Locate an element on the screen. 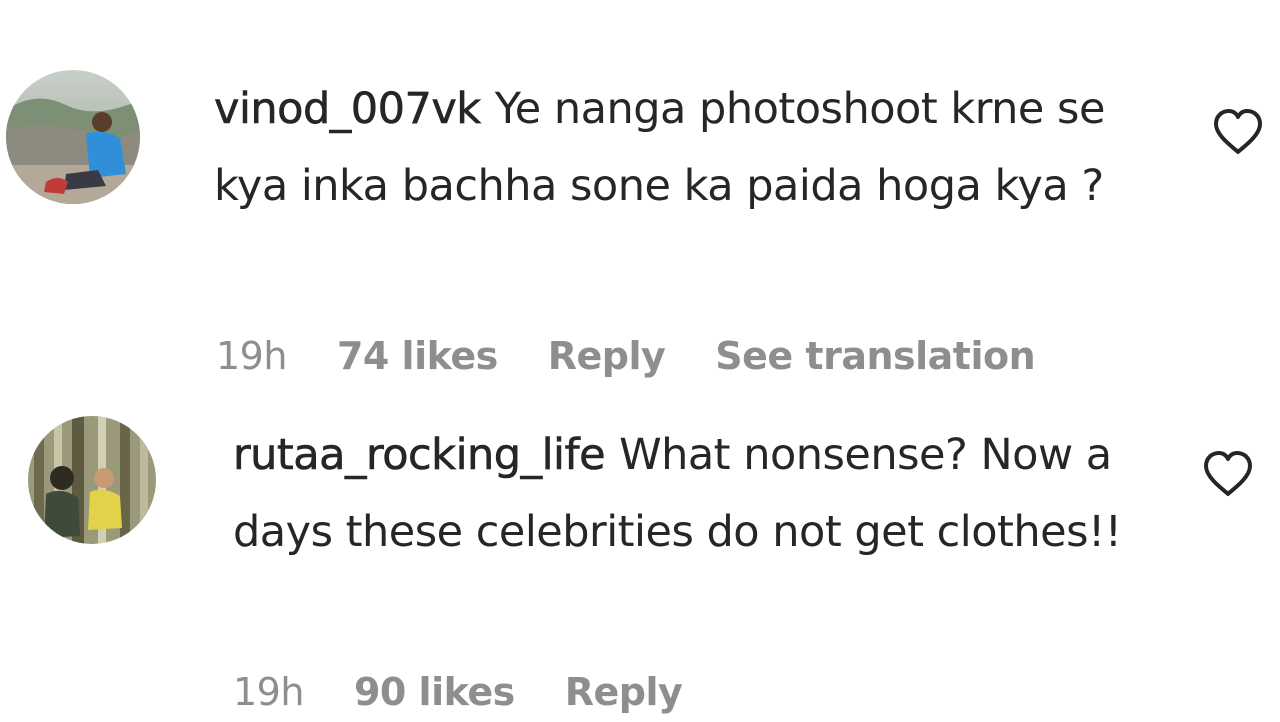  comment-username: vinod_007vk is located at coordinates (348, 109).